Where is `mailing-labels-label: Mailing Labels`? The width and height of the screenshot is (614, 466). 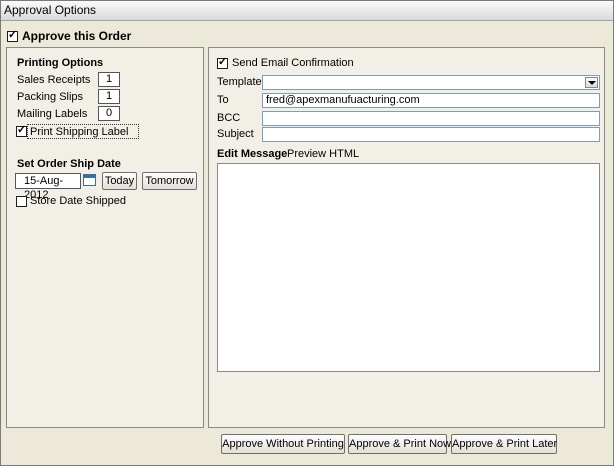 mailing-labels-label: Mailing Labels is located at coordinates (52, 114).